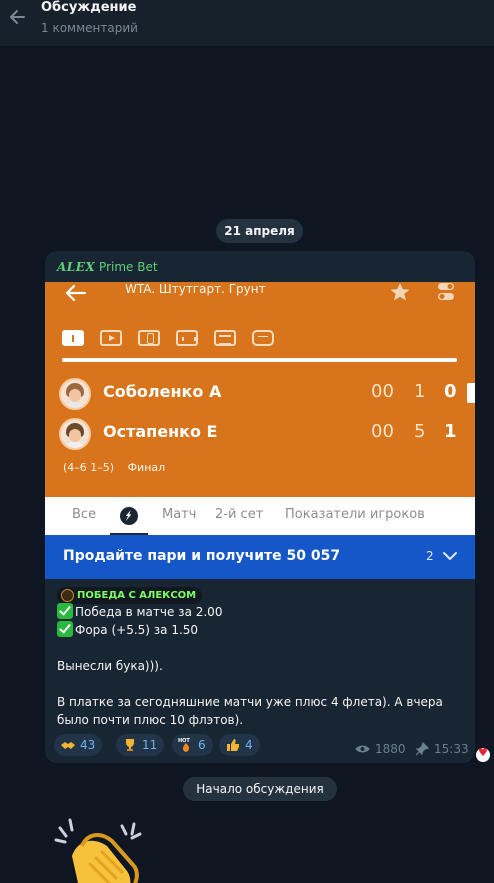 Image resolution: width=494 pixels, height=883 pixels. Describe the element at coordinates (179, 514) in the screenshot. I see `tab-match: Матч` at that location.